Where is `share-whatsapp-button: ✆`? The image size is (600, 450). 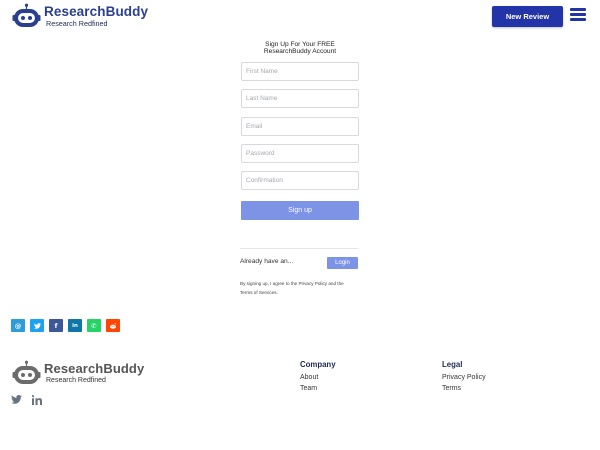
share-whatsapp-button: ✆ is located at coordinates (94, 325).